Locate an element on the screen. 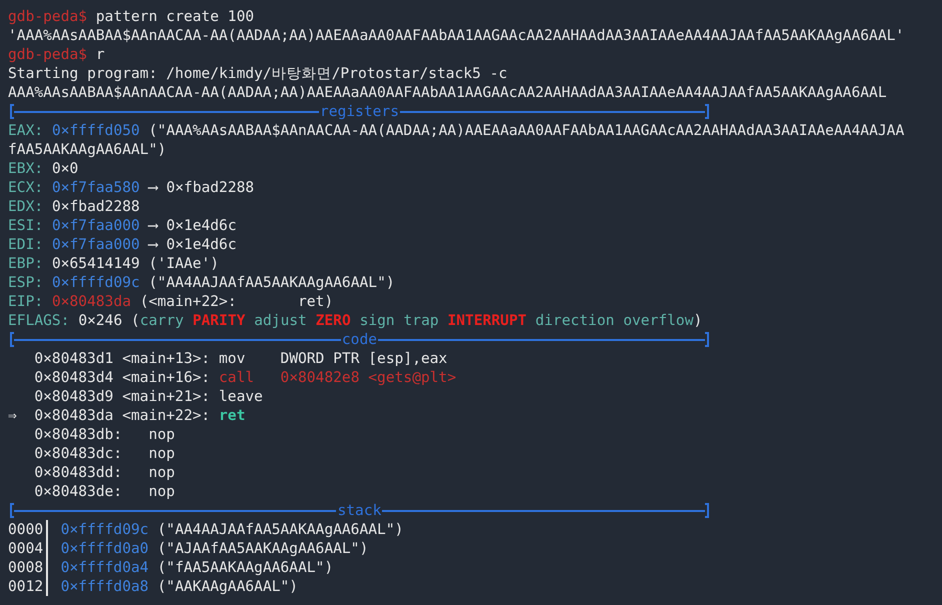  flag-text: adjust is located at coordinates (280, 320).